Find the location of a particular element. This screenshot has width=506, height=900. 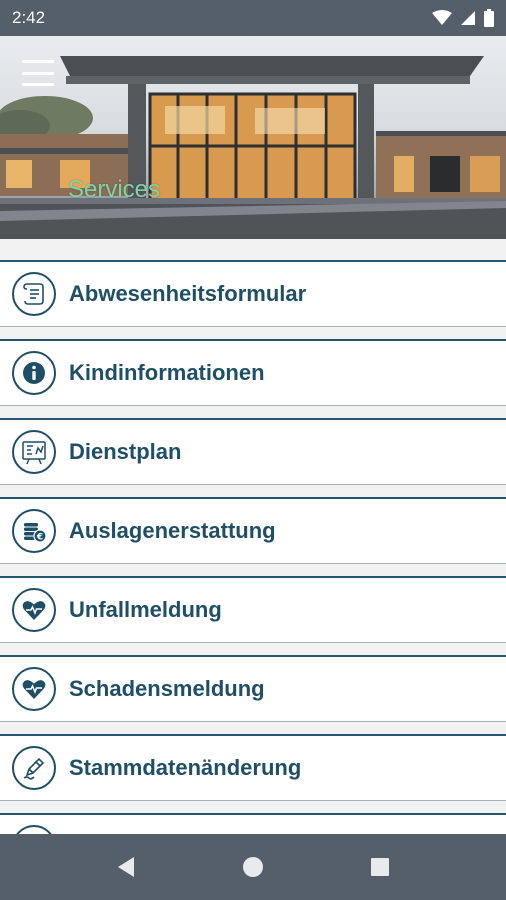

service-label: Kindinformationen is located at coordinates (167, 372).